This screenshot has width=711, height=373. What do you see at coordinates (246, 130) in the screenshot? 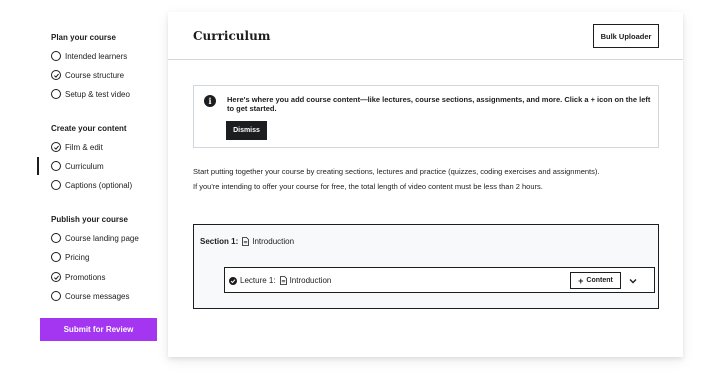
I see `dismiss-button: Dismiss` at bounding box center [246, 130].